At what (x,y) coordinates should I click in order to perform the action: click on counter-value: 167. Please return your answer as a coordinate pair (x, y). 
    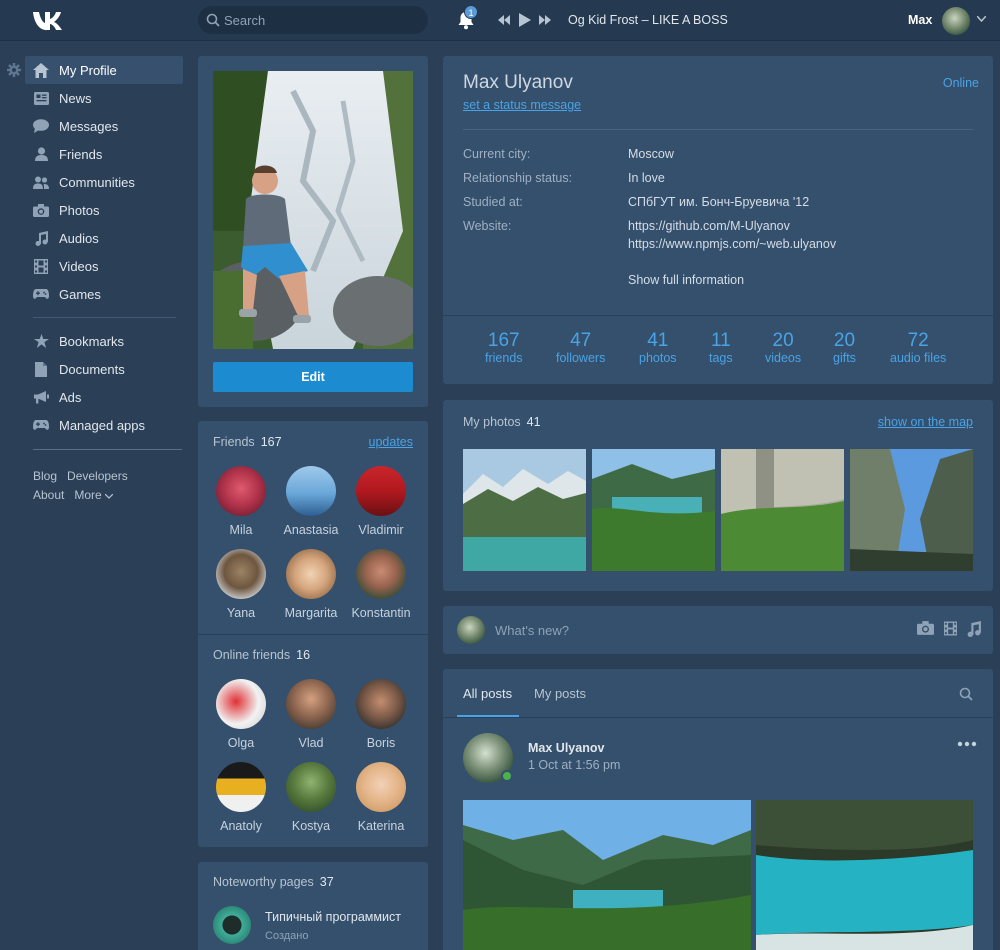
    Looking at the image, I should click on (503, 340).